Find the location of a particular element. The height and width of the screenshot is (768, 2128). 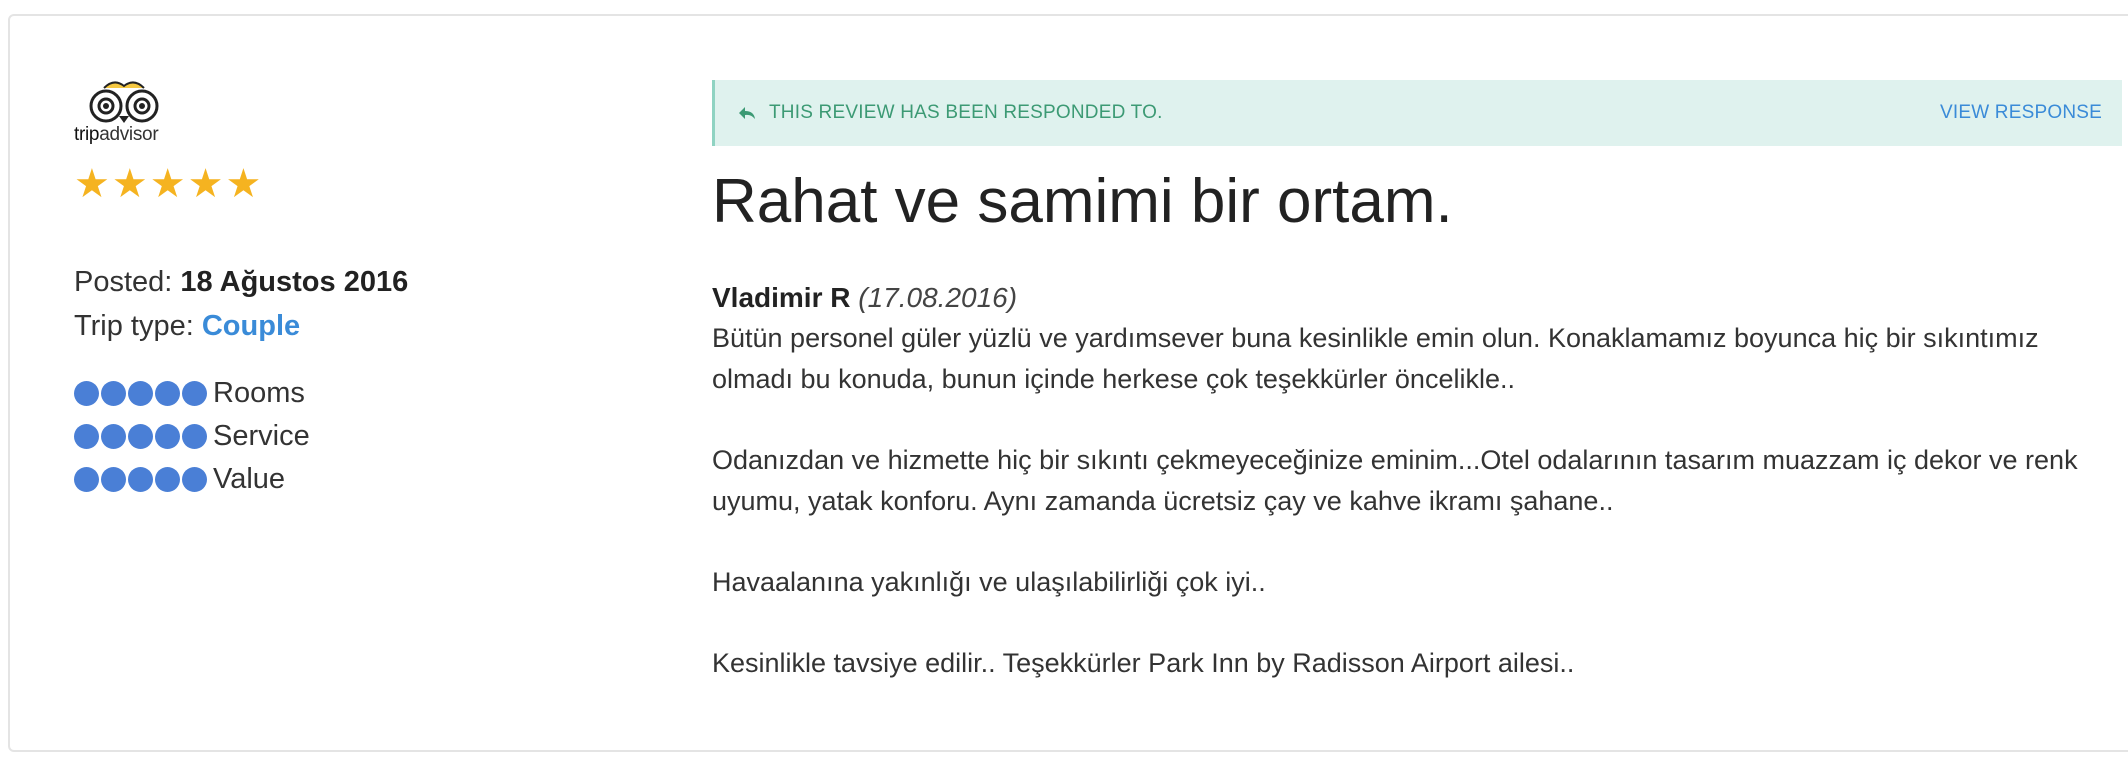

rating-row-service: Service is located at coordinates (354, 436).